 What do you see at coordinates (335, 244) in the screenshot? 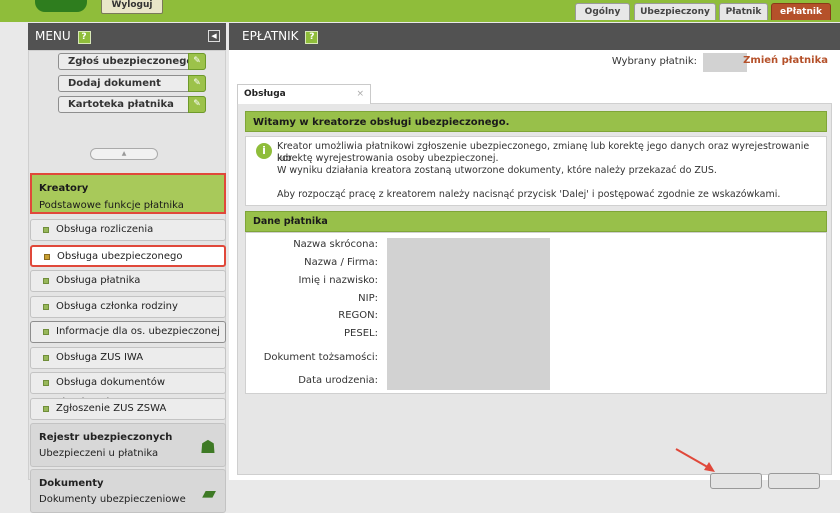
I see `field-label-nazwa-skrocona: Nazwa skrócona:` at bounding box center [335, 244].